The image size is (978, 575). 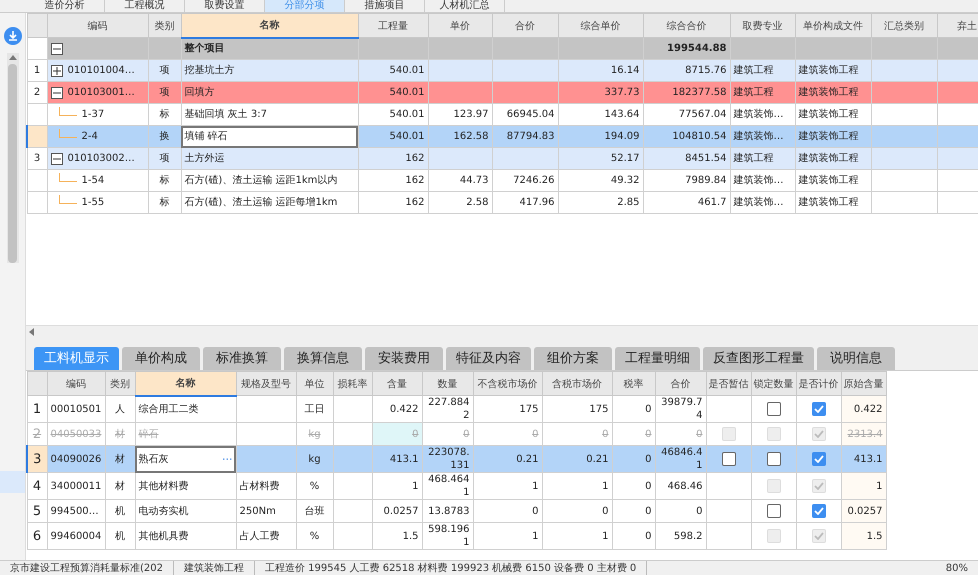 I want to click on tab: 工程量明细, so click(x=657, y=358).